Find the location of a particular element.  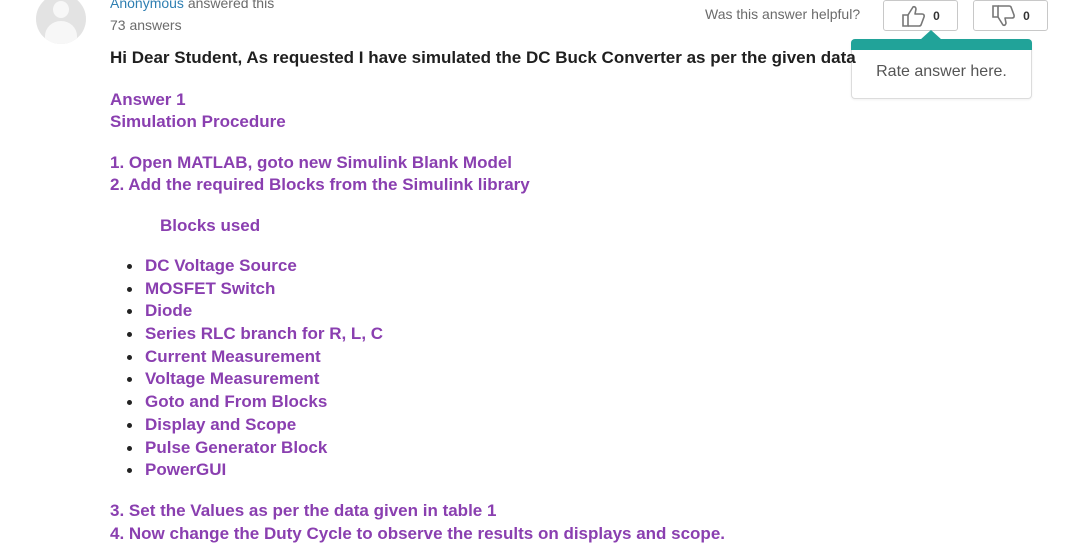

thumbs-up-icon is located at coordinates (914, 16).